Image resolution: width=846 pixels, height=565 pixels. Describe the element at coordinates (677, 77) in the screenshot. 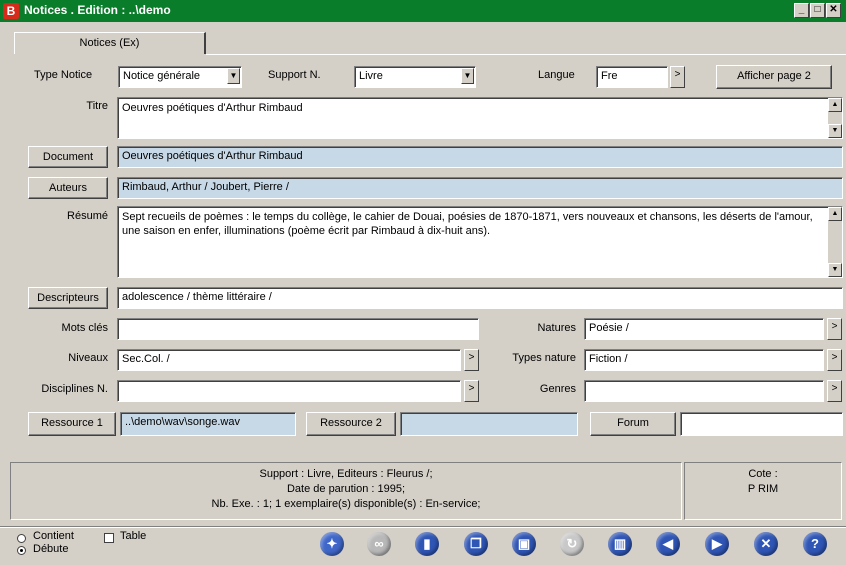

I see `langue-lookup-button: >` at that location.